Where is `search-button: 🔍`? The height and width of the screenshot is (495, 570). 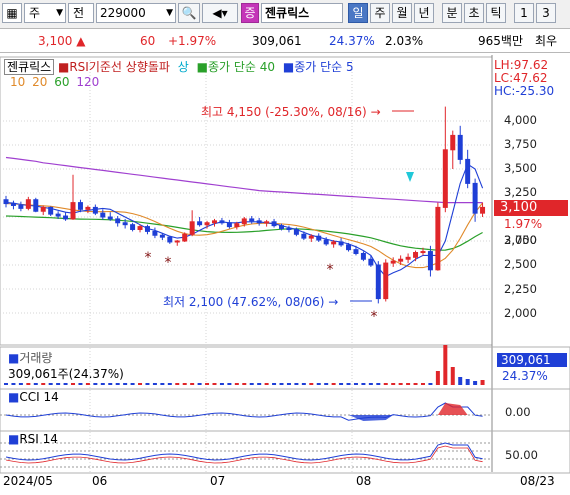
search-button: 🔍 is located at coordinates (189, 13).